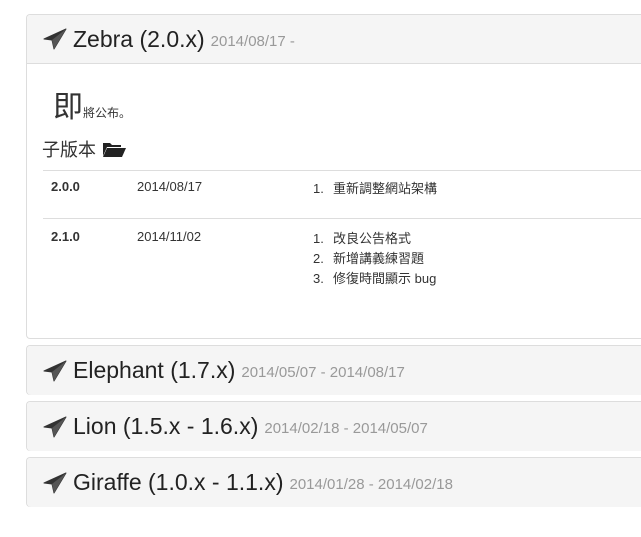  I want to click on intro-big-char: 即, so click(68, 107).